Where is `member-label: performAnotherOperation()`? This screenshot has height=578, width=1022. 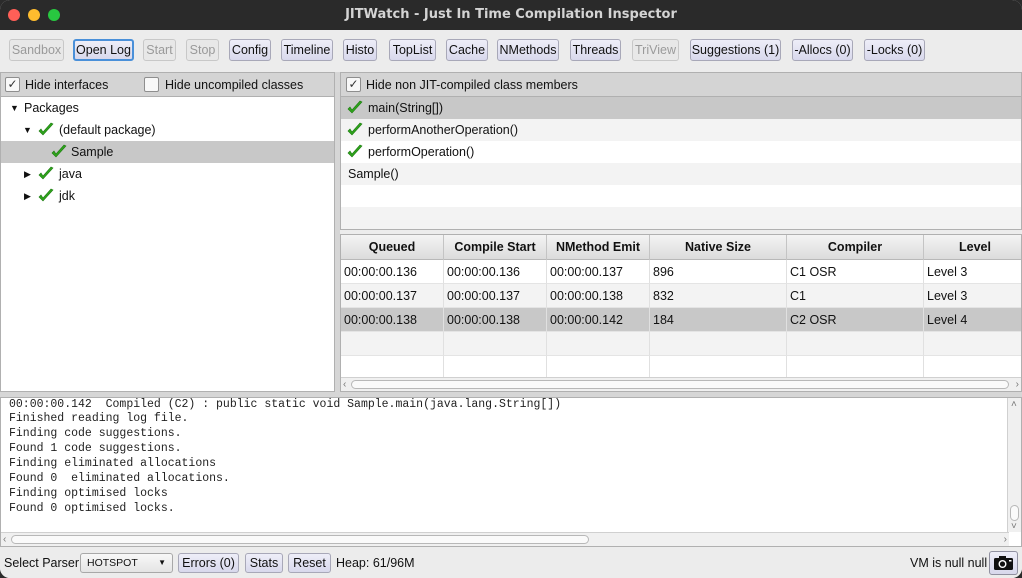
member-label: performAnotherOperation() is located at coordinates (443, 130).